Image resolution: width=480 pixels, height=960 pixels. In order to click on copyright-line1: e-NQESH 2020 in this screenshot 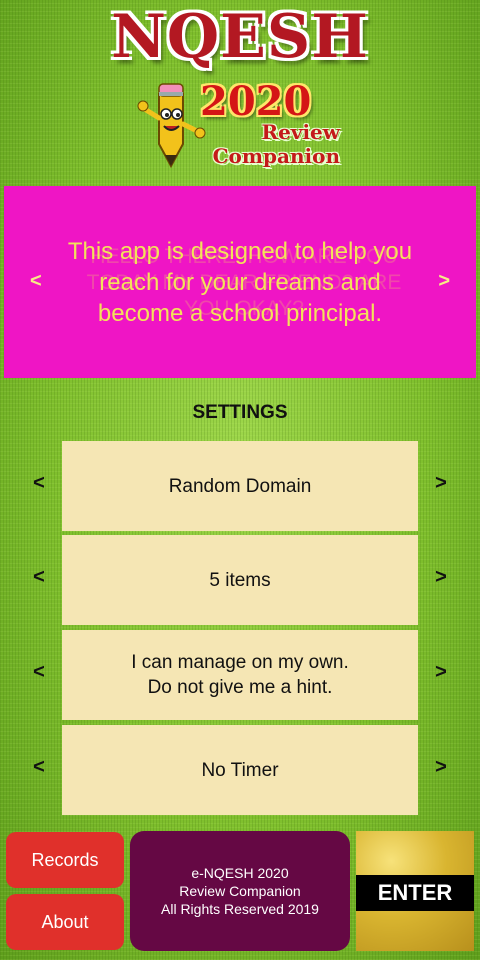, I will do `click(240, 873)`.